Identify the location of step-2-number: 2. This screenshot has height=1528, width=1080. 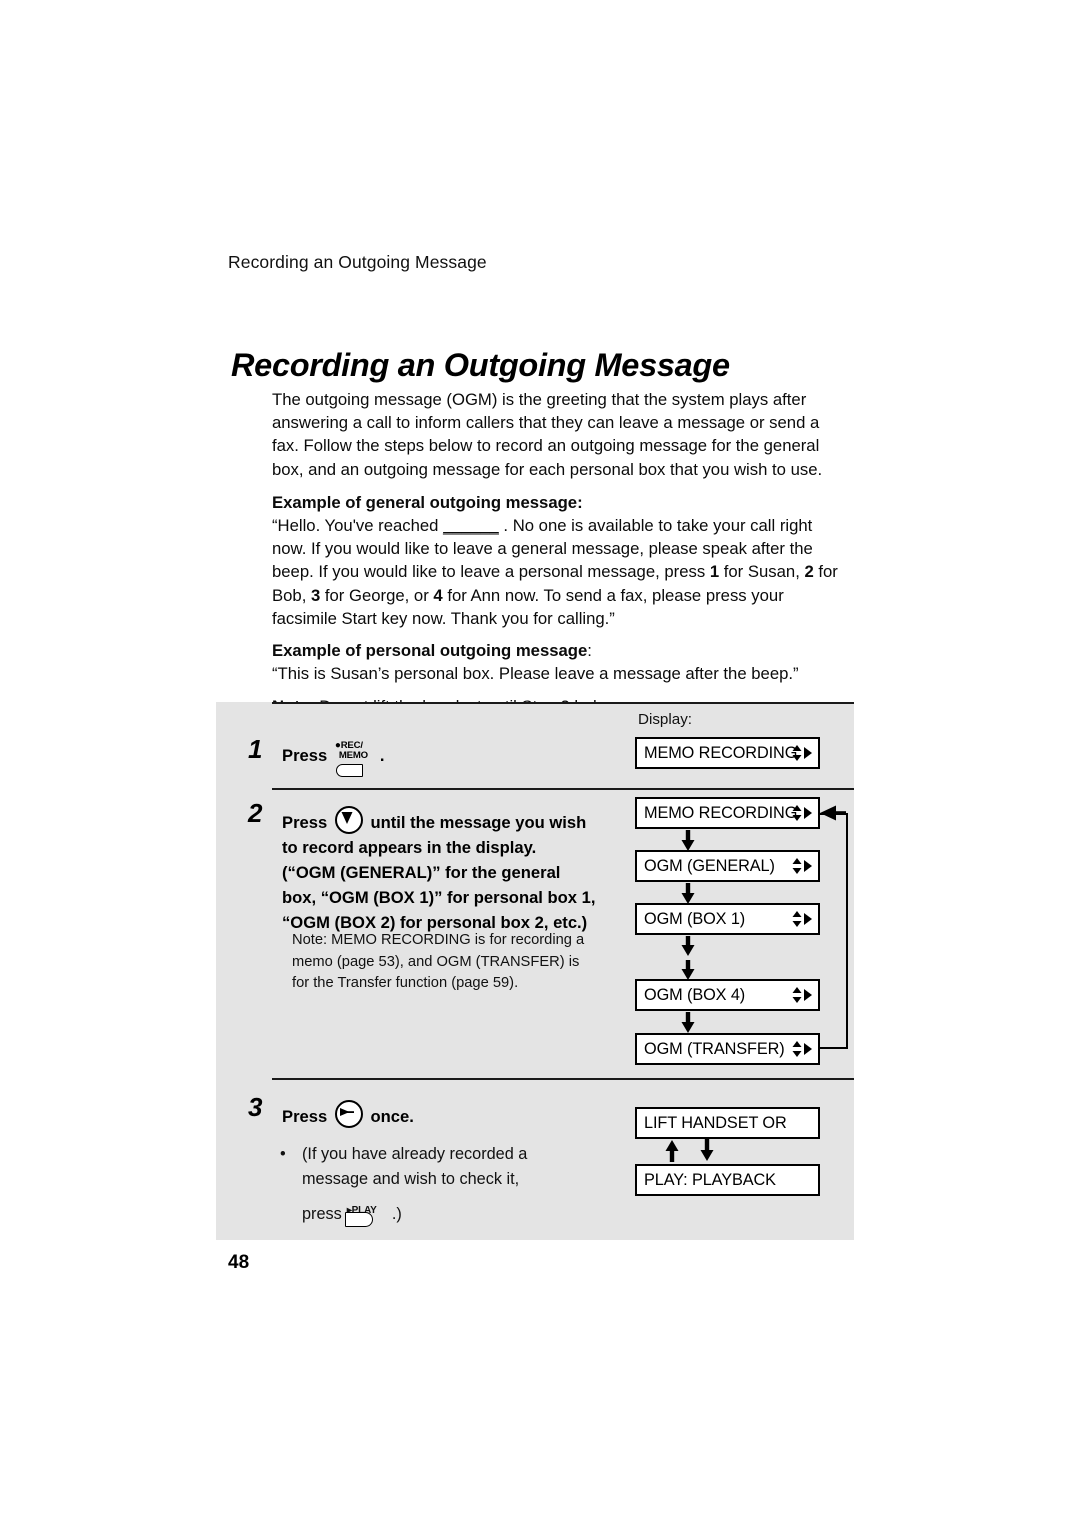
(255, 813).